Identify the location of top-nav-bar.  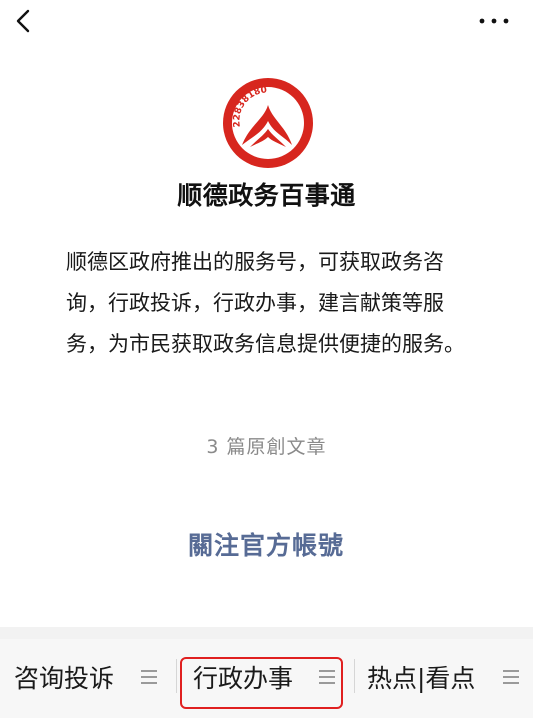
(266, 22).